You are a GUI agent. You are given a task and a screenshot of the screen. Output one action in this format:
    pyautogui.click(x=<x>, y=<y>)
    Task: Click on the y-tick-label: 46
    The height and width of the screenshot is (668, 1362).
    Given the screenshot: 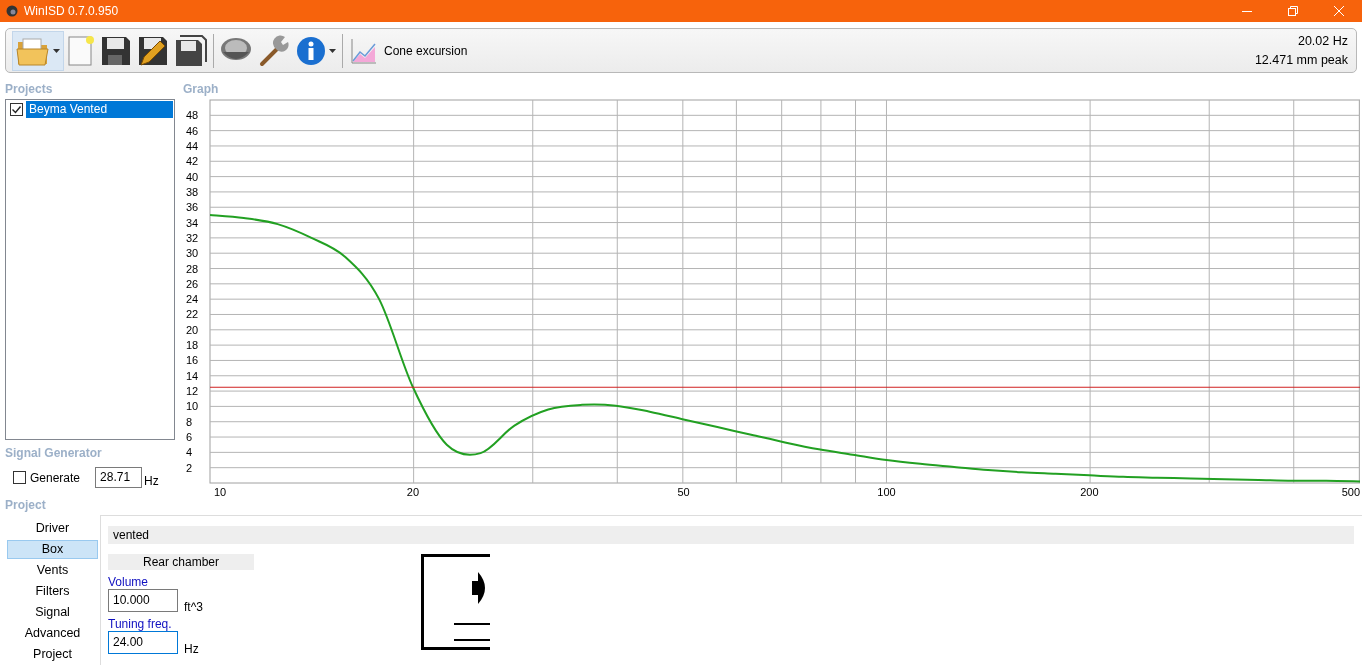 What is the action you would take?
    pyautogui.click(x=192, y=130)
    